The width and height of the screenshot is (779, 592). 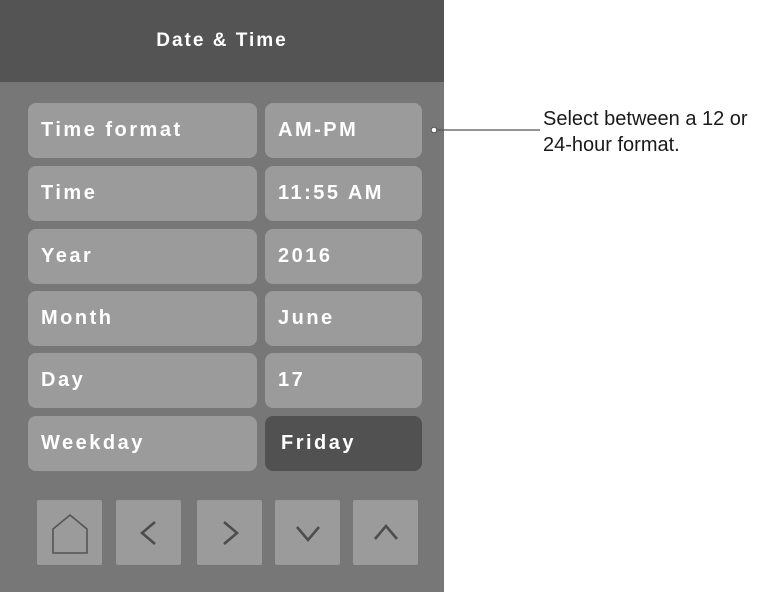 I want to click on chevron-left-icon, so click(x=147, y=532).